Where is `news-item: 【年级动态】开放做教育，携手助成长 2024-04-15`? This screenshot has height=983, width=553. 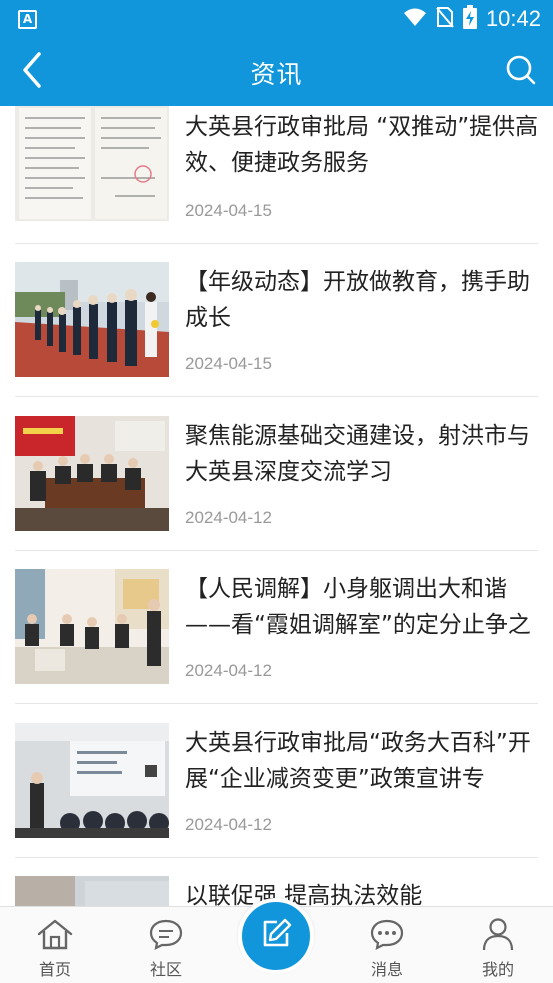
news-item: 【年级动态】开放做教育，携手助成长 2024-04-15 is located at coordinates (276, 320).